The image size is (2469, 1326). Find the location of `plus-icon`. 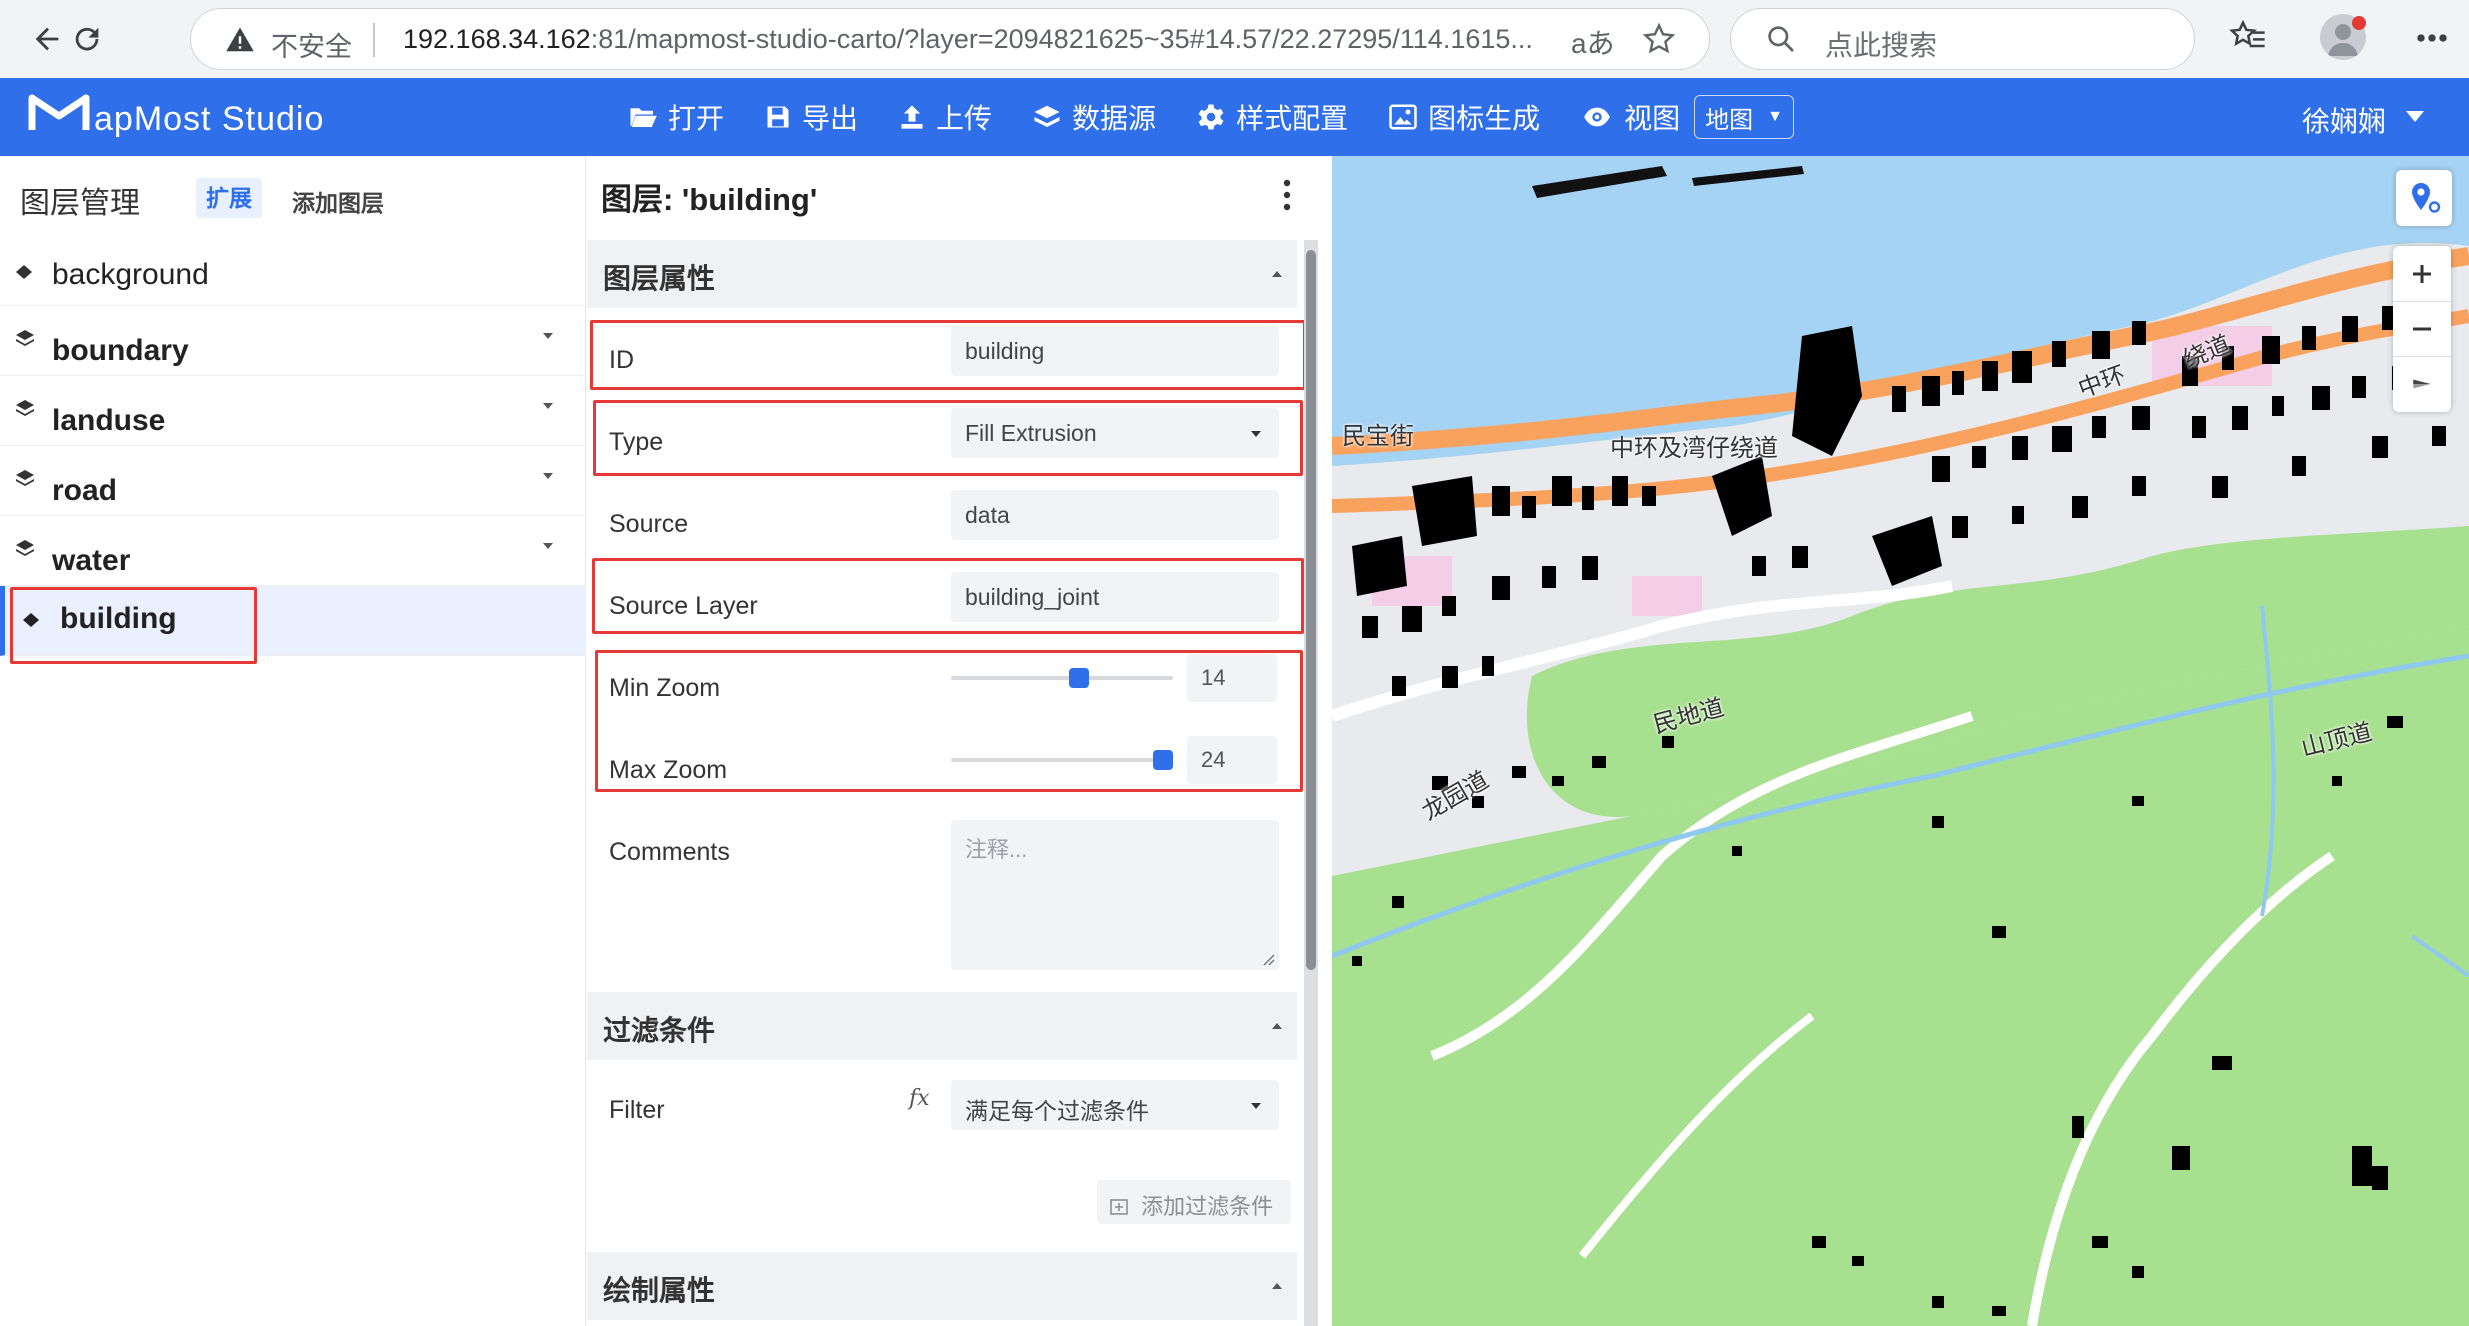

plus-icon is located at coordinates (2422, 273).